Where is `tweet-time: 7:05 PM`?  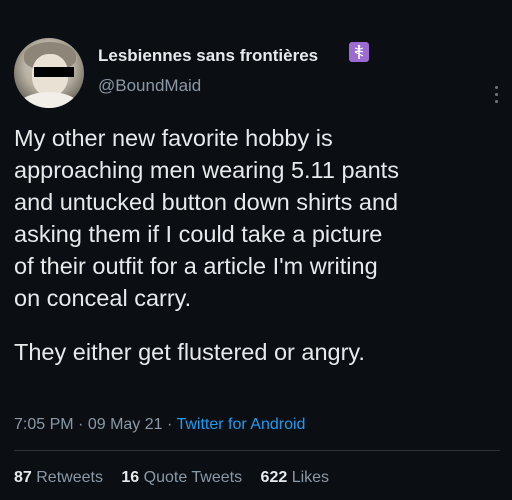 tweet-time: 7:05 PM is located at coordinates (44, 424).